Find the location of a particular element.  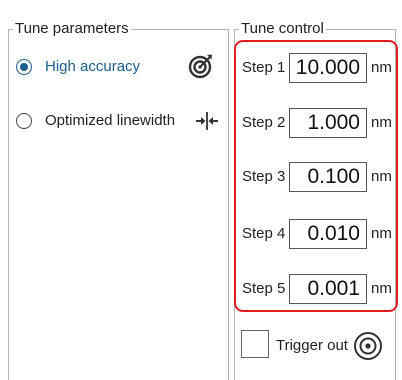

trigger-out-checkbox is located at coordinates (255, 344).